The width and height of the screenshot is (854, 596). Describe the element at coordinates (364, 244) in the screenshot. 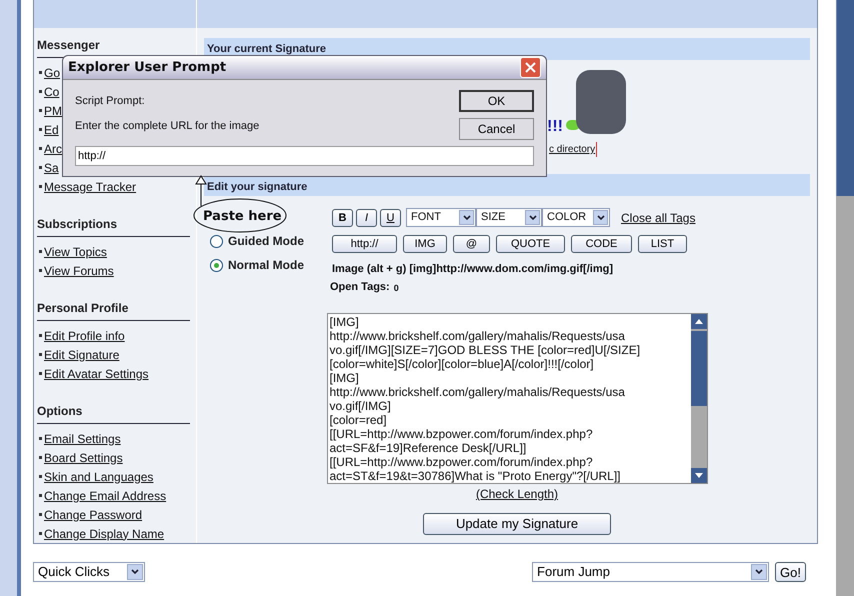

I see `tag-button: http://` at that location.